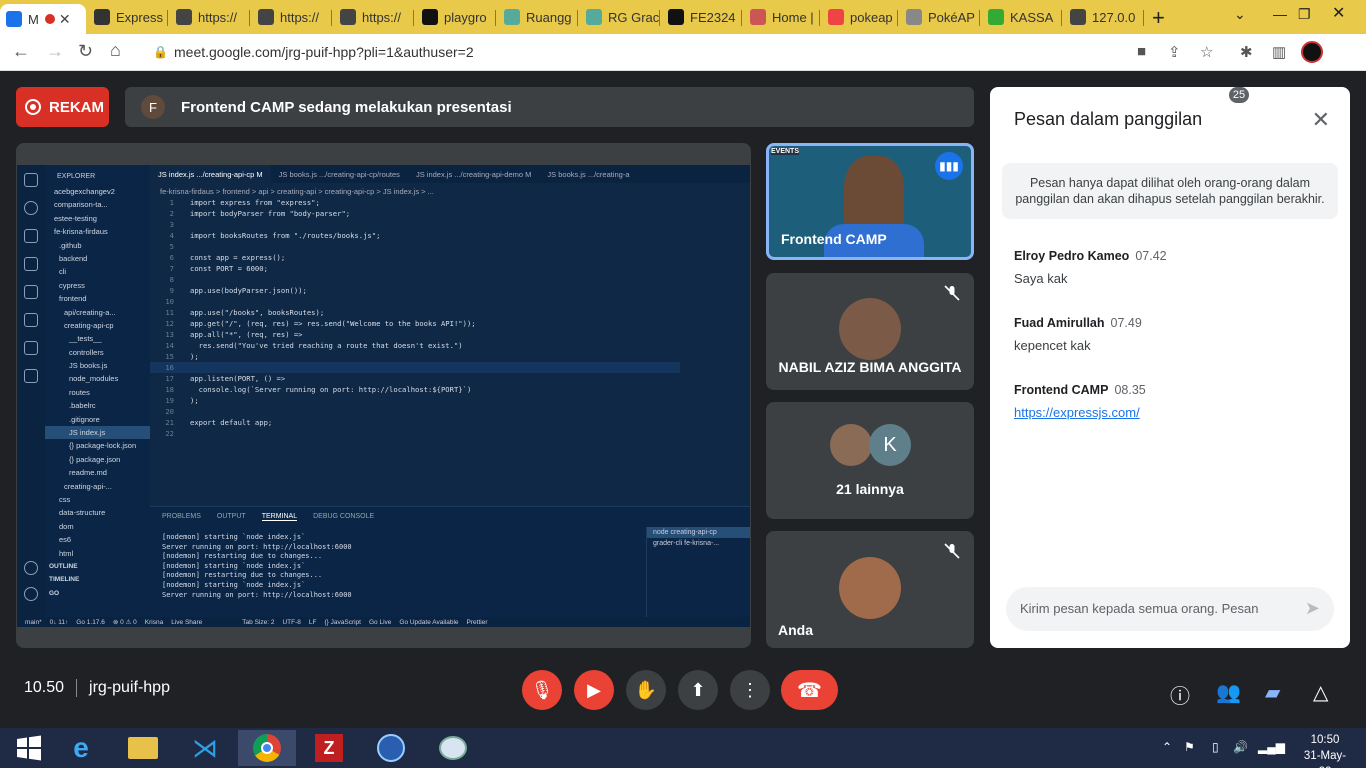 This screenshot has height=768, width=1366. Describe the element at coordinates (97, 579) in the screenshot. I see `file-tree-item: TIMELINE` at that location.